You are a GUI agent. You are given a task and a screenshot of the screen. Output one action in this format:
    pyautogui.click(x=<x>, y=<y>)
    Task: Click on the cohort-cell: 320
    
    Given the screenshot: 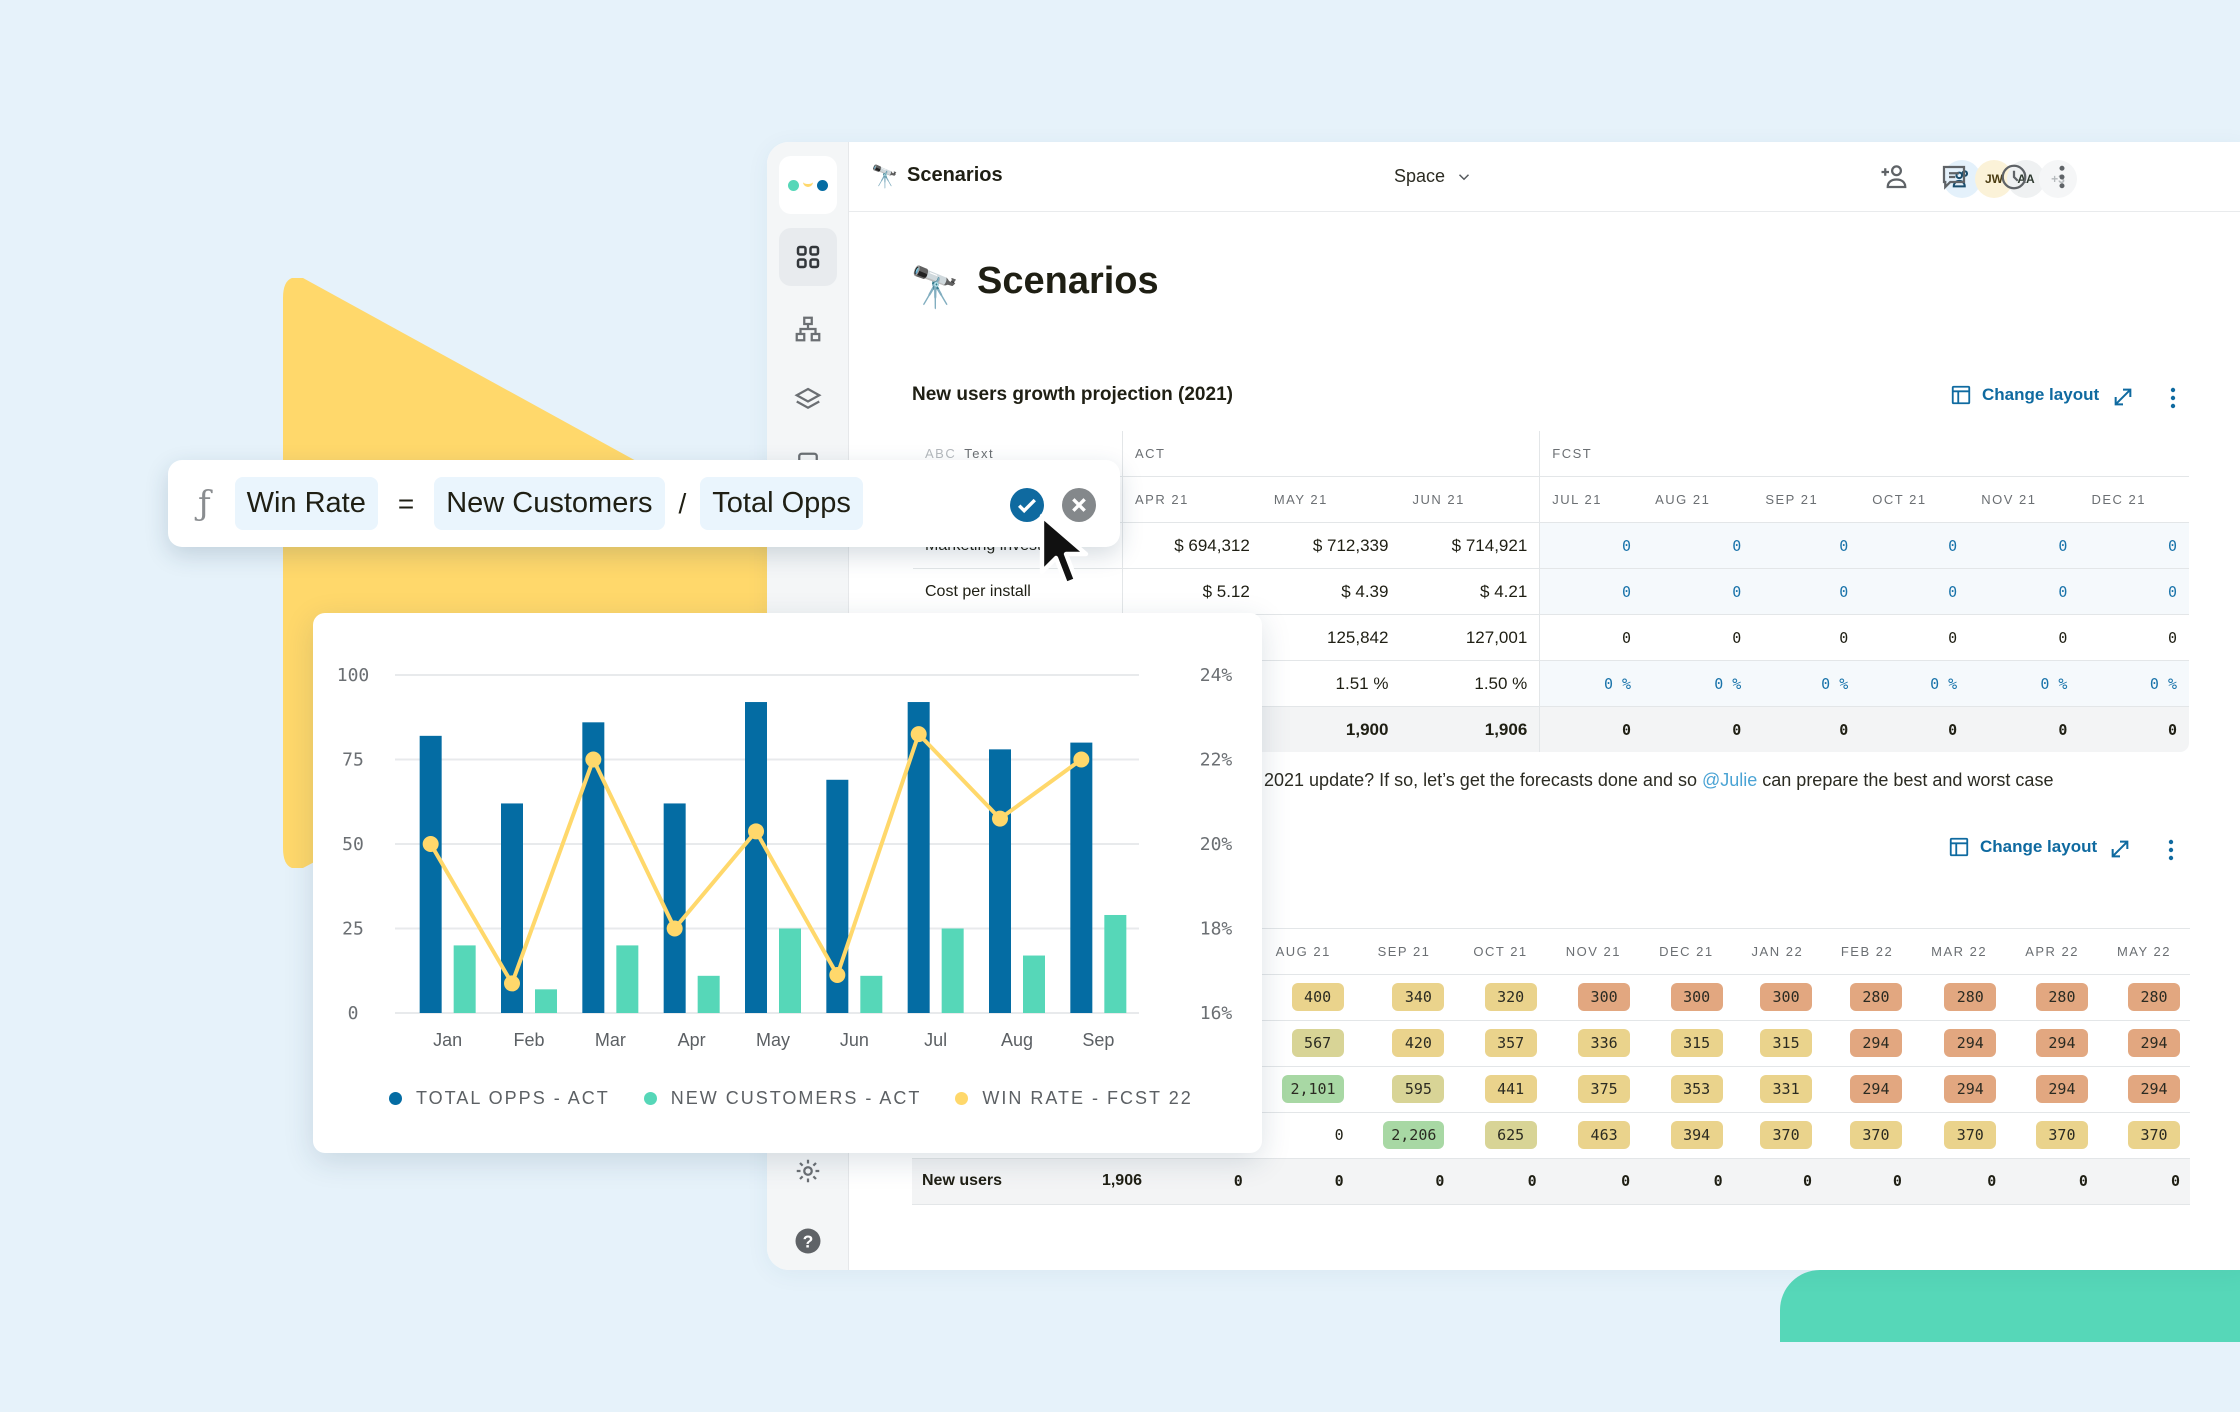 What is the action you would take?
    pyautogui.click(x=1500, y=997)
    